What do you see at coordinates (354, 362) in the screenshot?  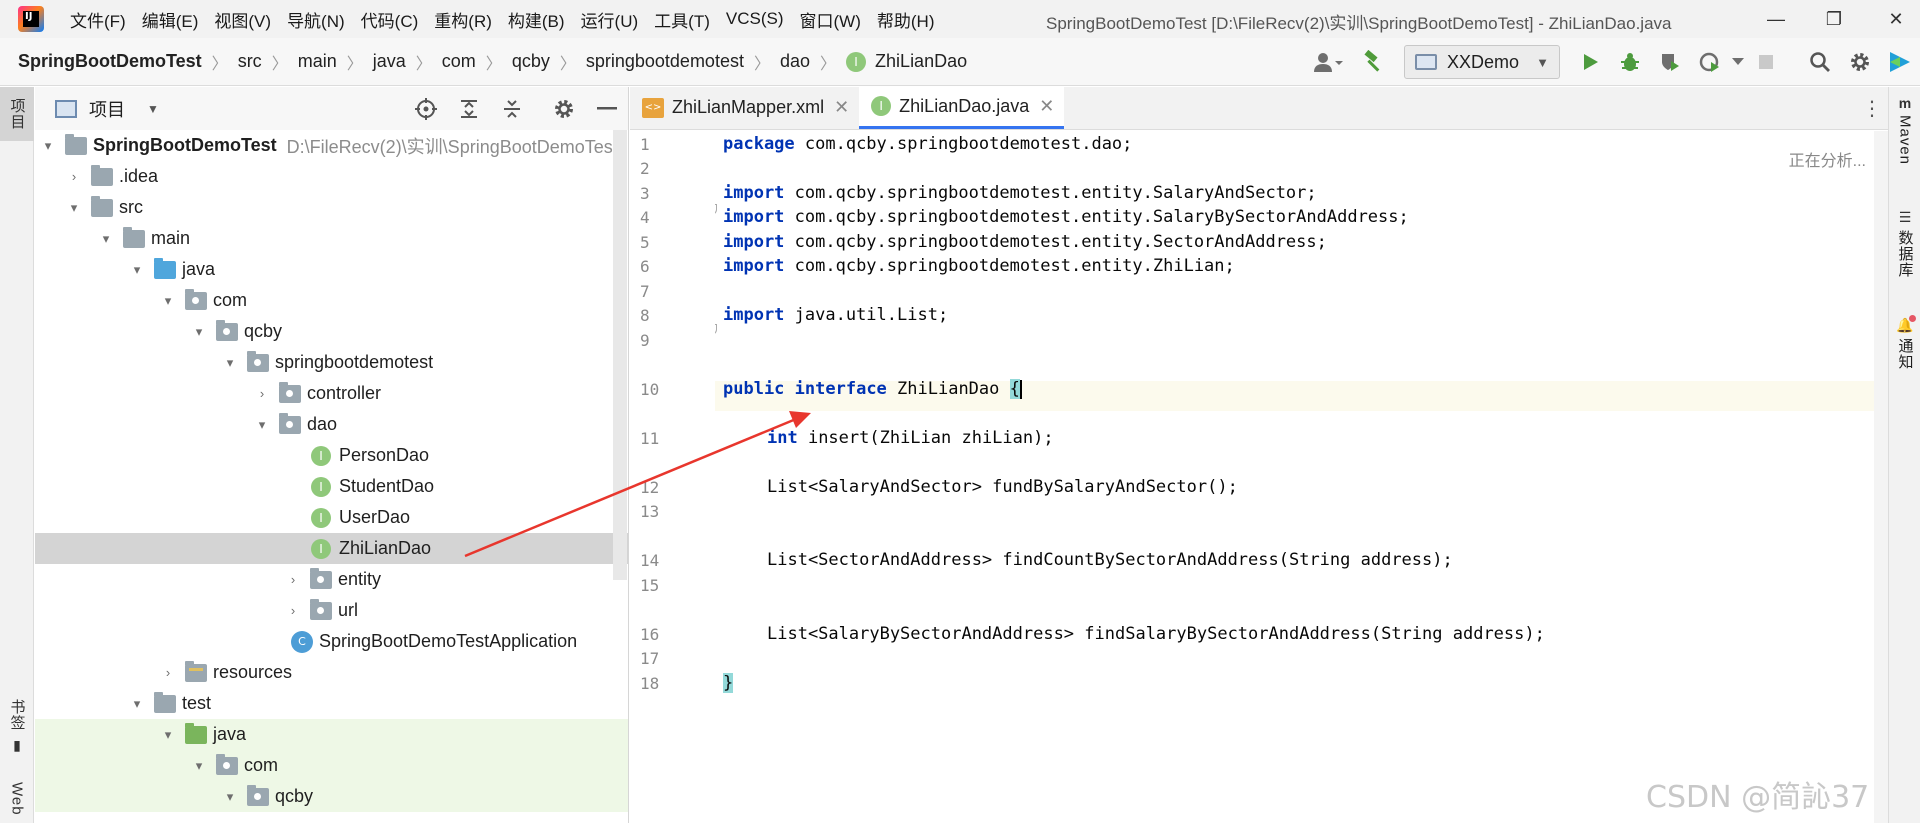 I see `tree-item-label: springbootdemotest` at bounding box center [354, 362].